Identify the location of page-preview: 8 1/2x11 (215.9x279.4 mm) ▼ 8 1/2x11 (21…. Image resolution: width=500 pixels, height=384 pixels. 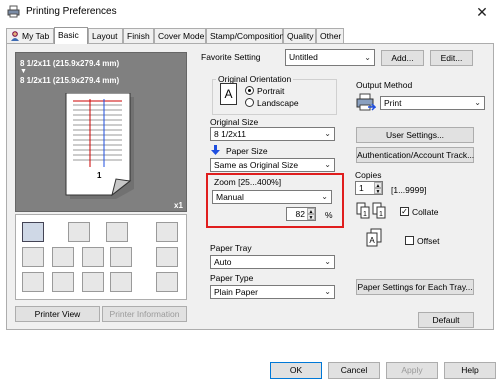
(101, 132).